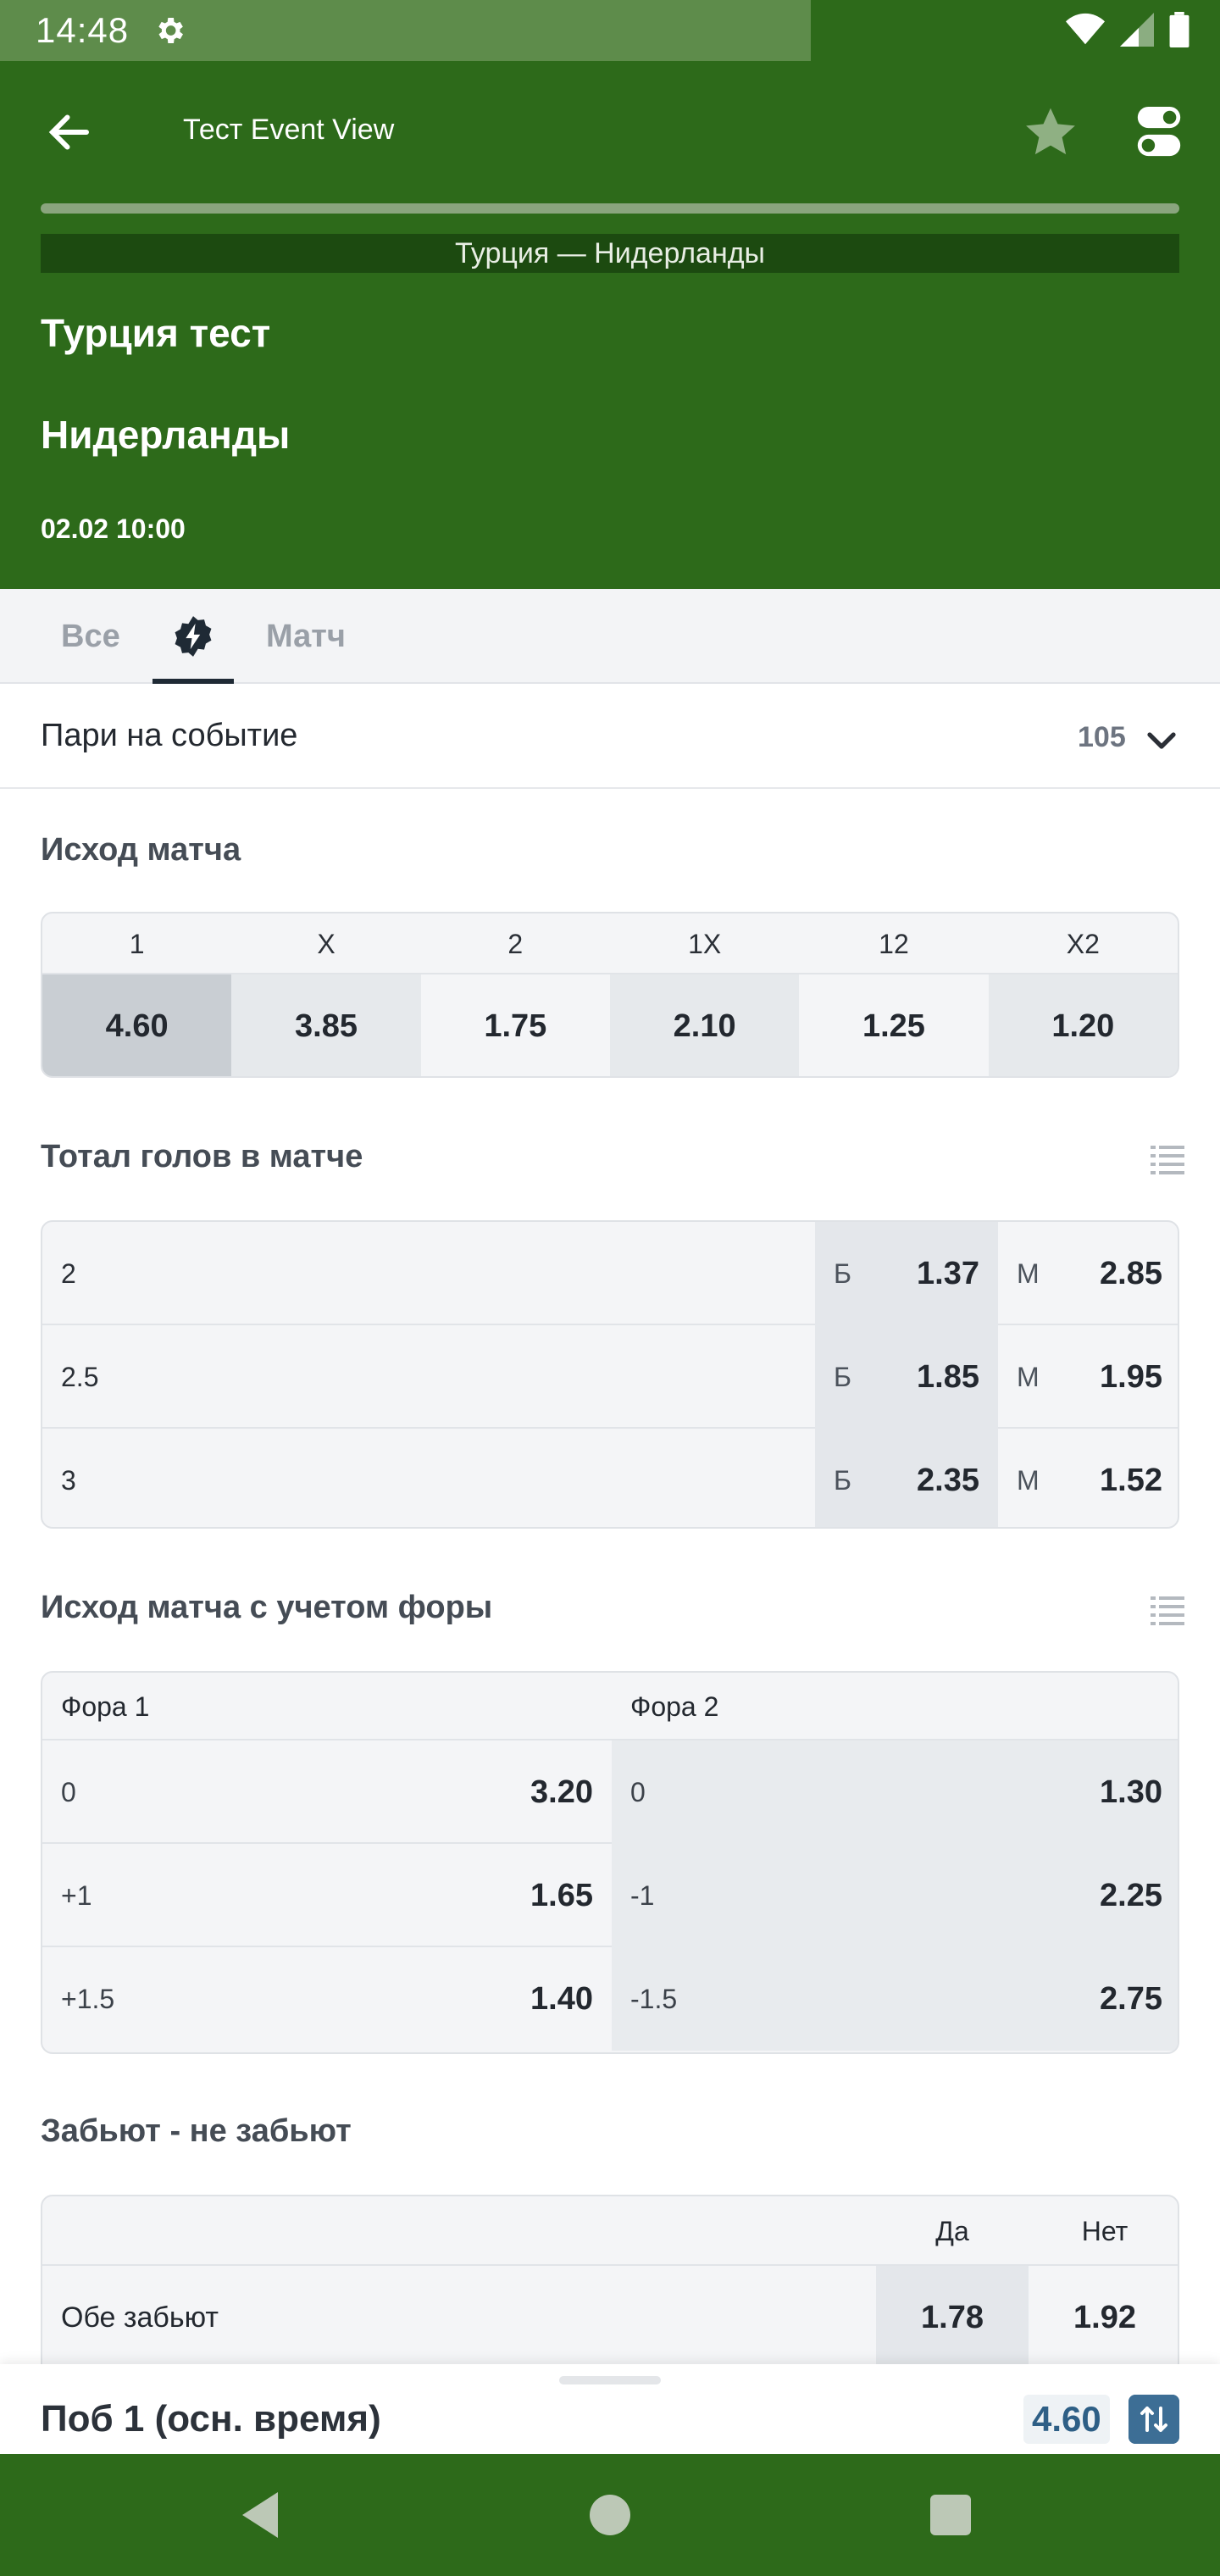 This screenshot has width=1220, height=2576. Describe the element at coordinates (906, 1478) in the screenshot. I see `over-odd-button: Б 2.35` at that location.